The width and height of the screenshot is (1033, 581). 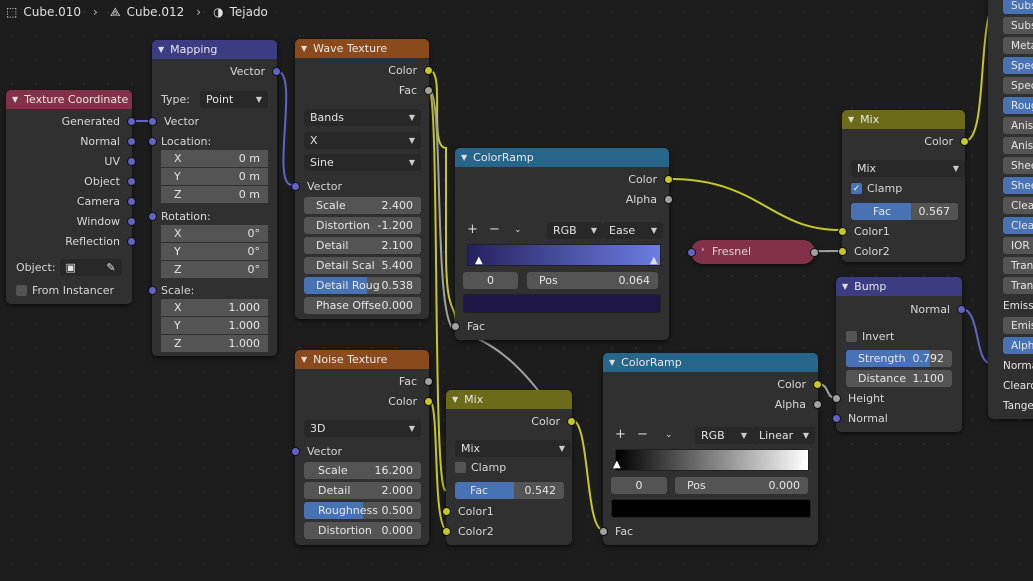 I want to click on socket-window, so click(x=131, y=221).